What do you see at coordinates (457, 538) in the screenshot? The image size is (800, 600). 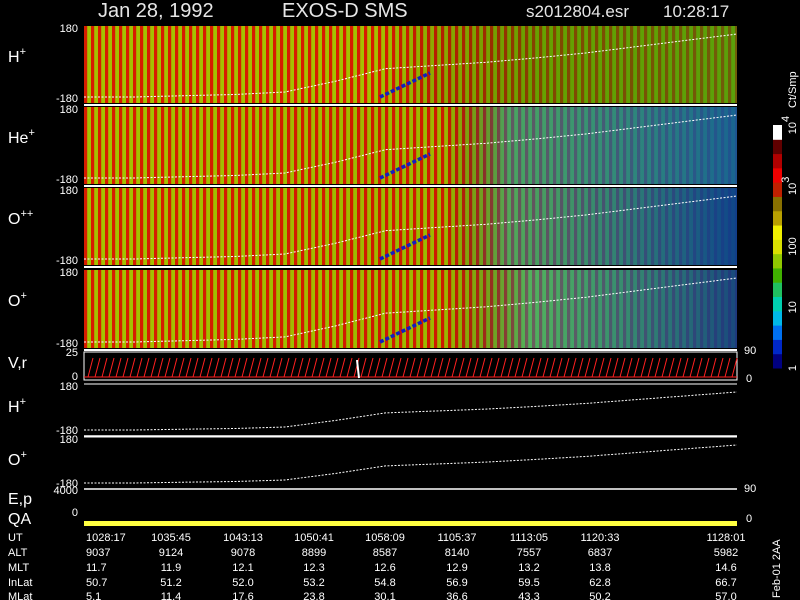 I see `footer-cell: 1105:37` at bounding box center [457, 538].